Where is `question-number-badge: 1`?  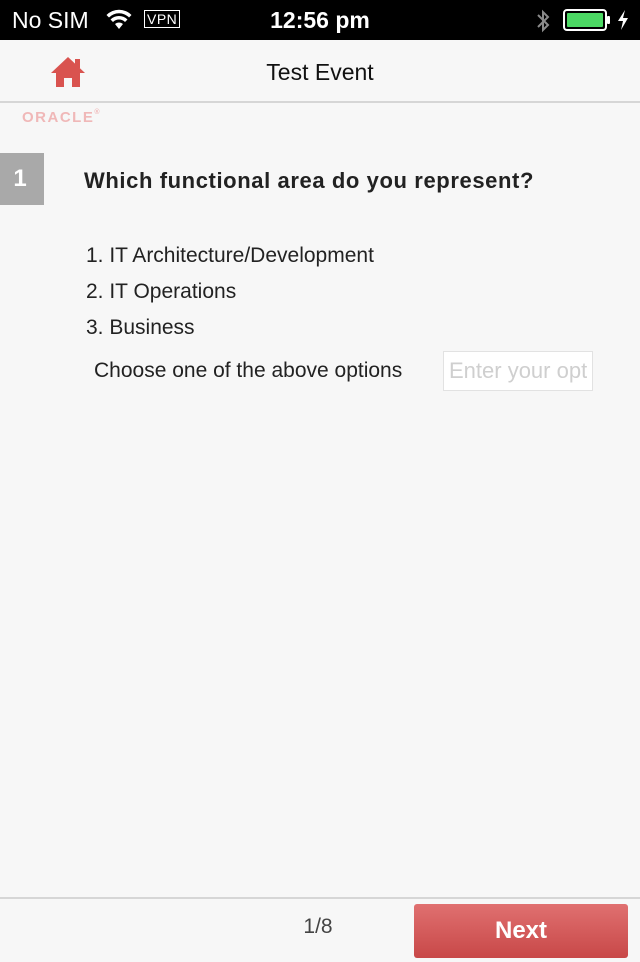
question-number-badge: 1 is located at coordinates (22, 179).